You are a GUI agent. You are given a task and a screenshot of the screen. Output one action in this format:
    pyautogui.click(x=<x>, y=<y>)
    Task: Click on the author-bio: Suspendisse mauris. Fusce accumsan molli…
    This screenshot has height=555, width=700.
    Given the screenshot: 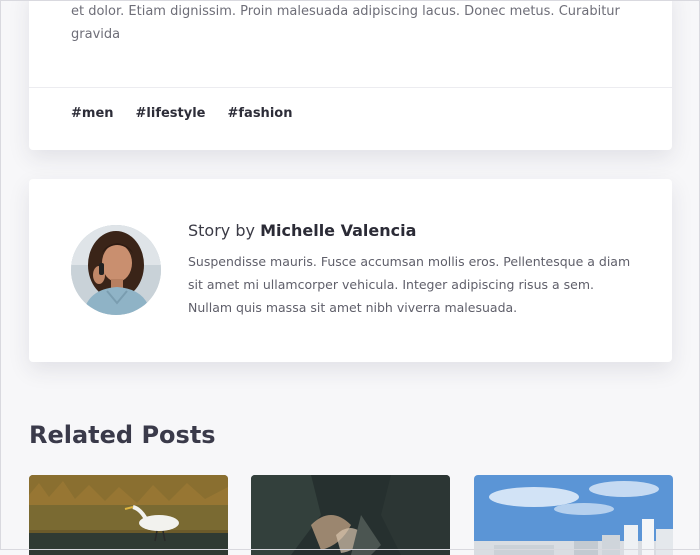 What is the action you would take?
    pyautogui.click(x=409, y=284)
    